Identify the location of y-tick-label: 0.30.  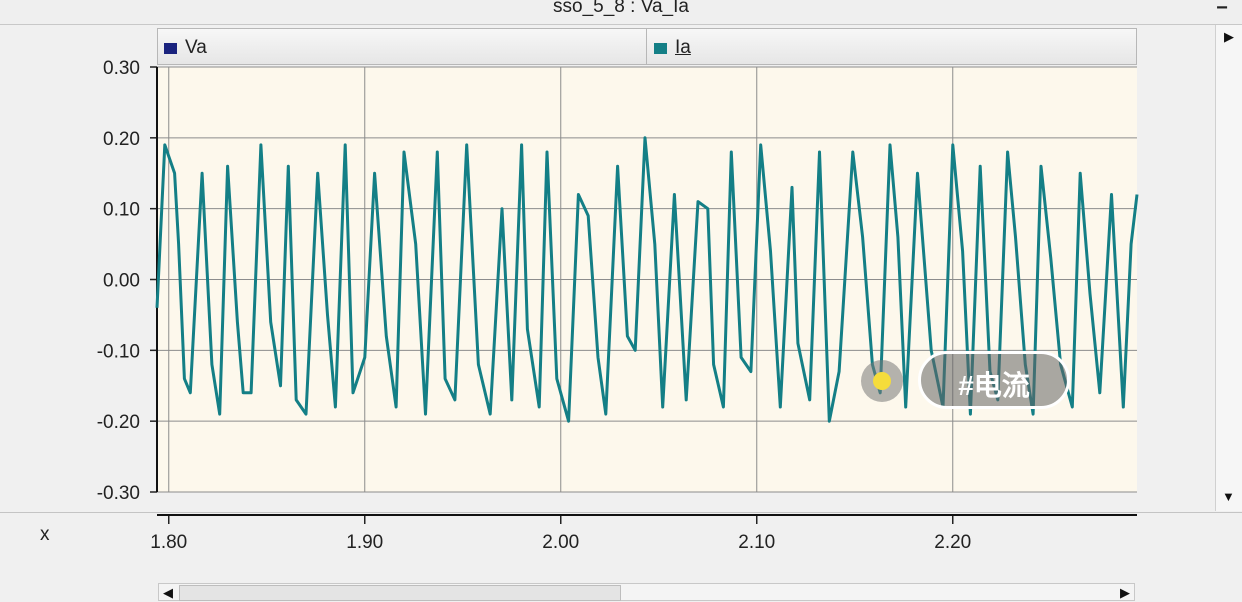
(121, 68).